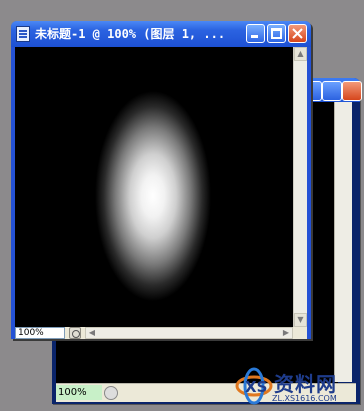 The image size is (364, 411). I want to click on close-button, so click(297, 33).